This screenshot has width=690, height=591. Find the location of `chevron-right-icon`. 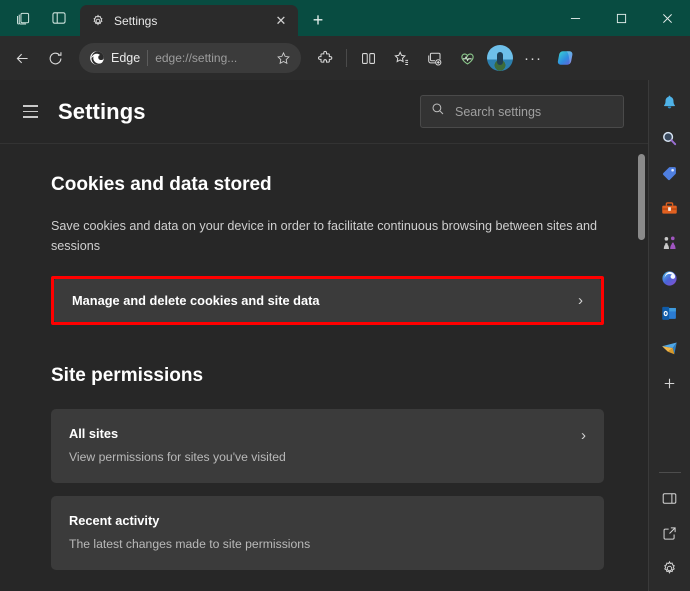

chevron-right-icon is located at coordinates (581, 513).